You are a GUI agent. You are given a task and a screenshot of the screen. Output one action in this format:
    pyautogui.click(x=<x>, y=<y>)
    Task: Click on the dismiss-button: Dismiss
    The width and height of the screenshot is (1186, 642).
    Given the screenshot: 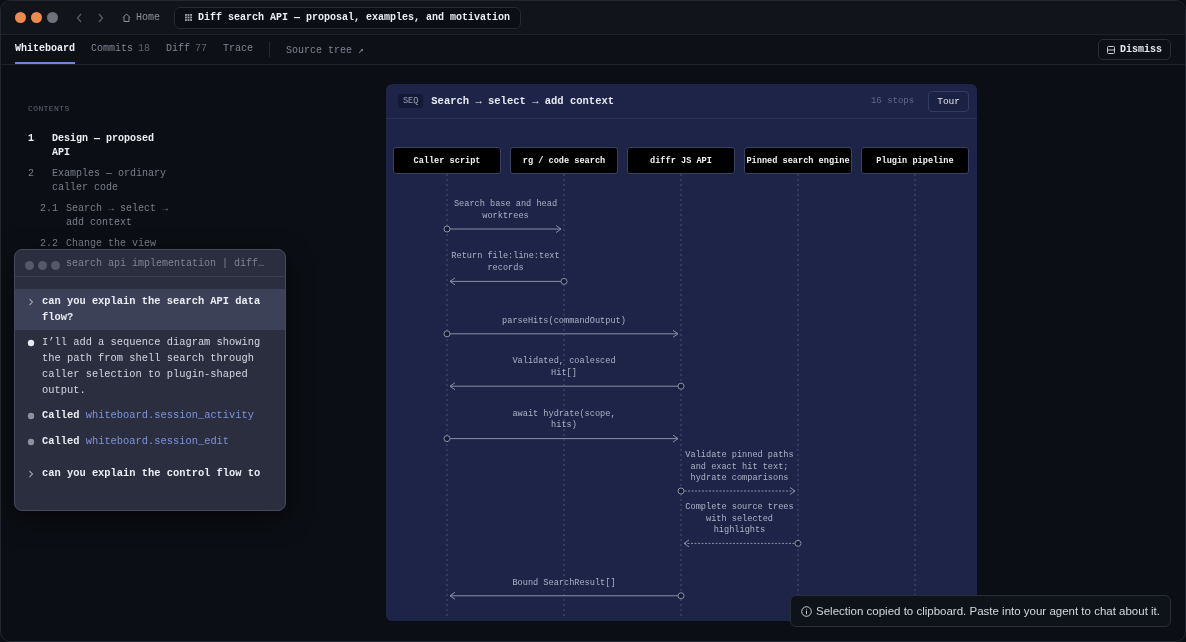 What is the action you would take?
    pyautogui.click(x=1134, y=49)
    